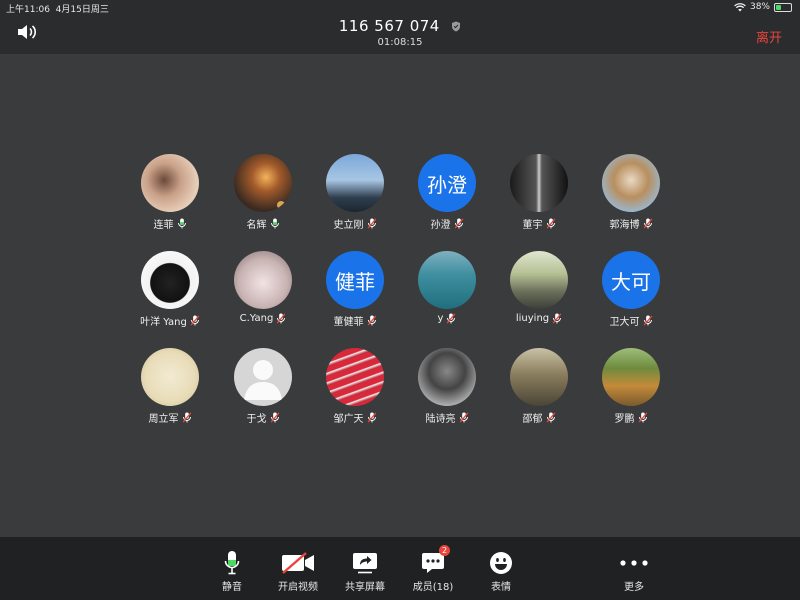 The width and height of the screenshot is (800, 600). What do you see at coordinates (433, 587) in the screenshot?
I see `members-label: 成员(18)` at bounding box center [433, 587].